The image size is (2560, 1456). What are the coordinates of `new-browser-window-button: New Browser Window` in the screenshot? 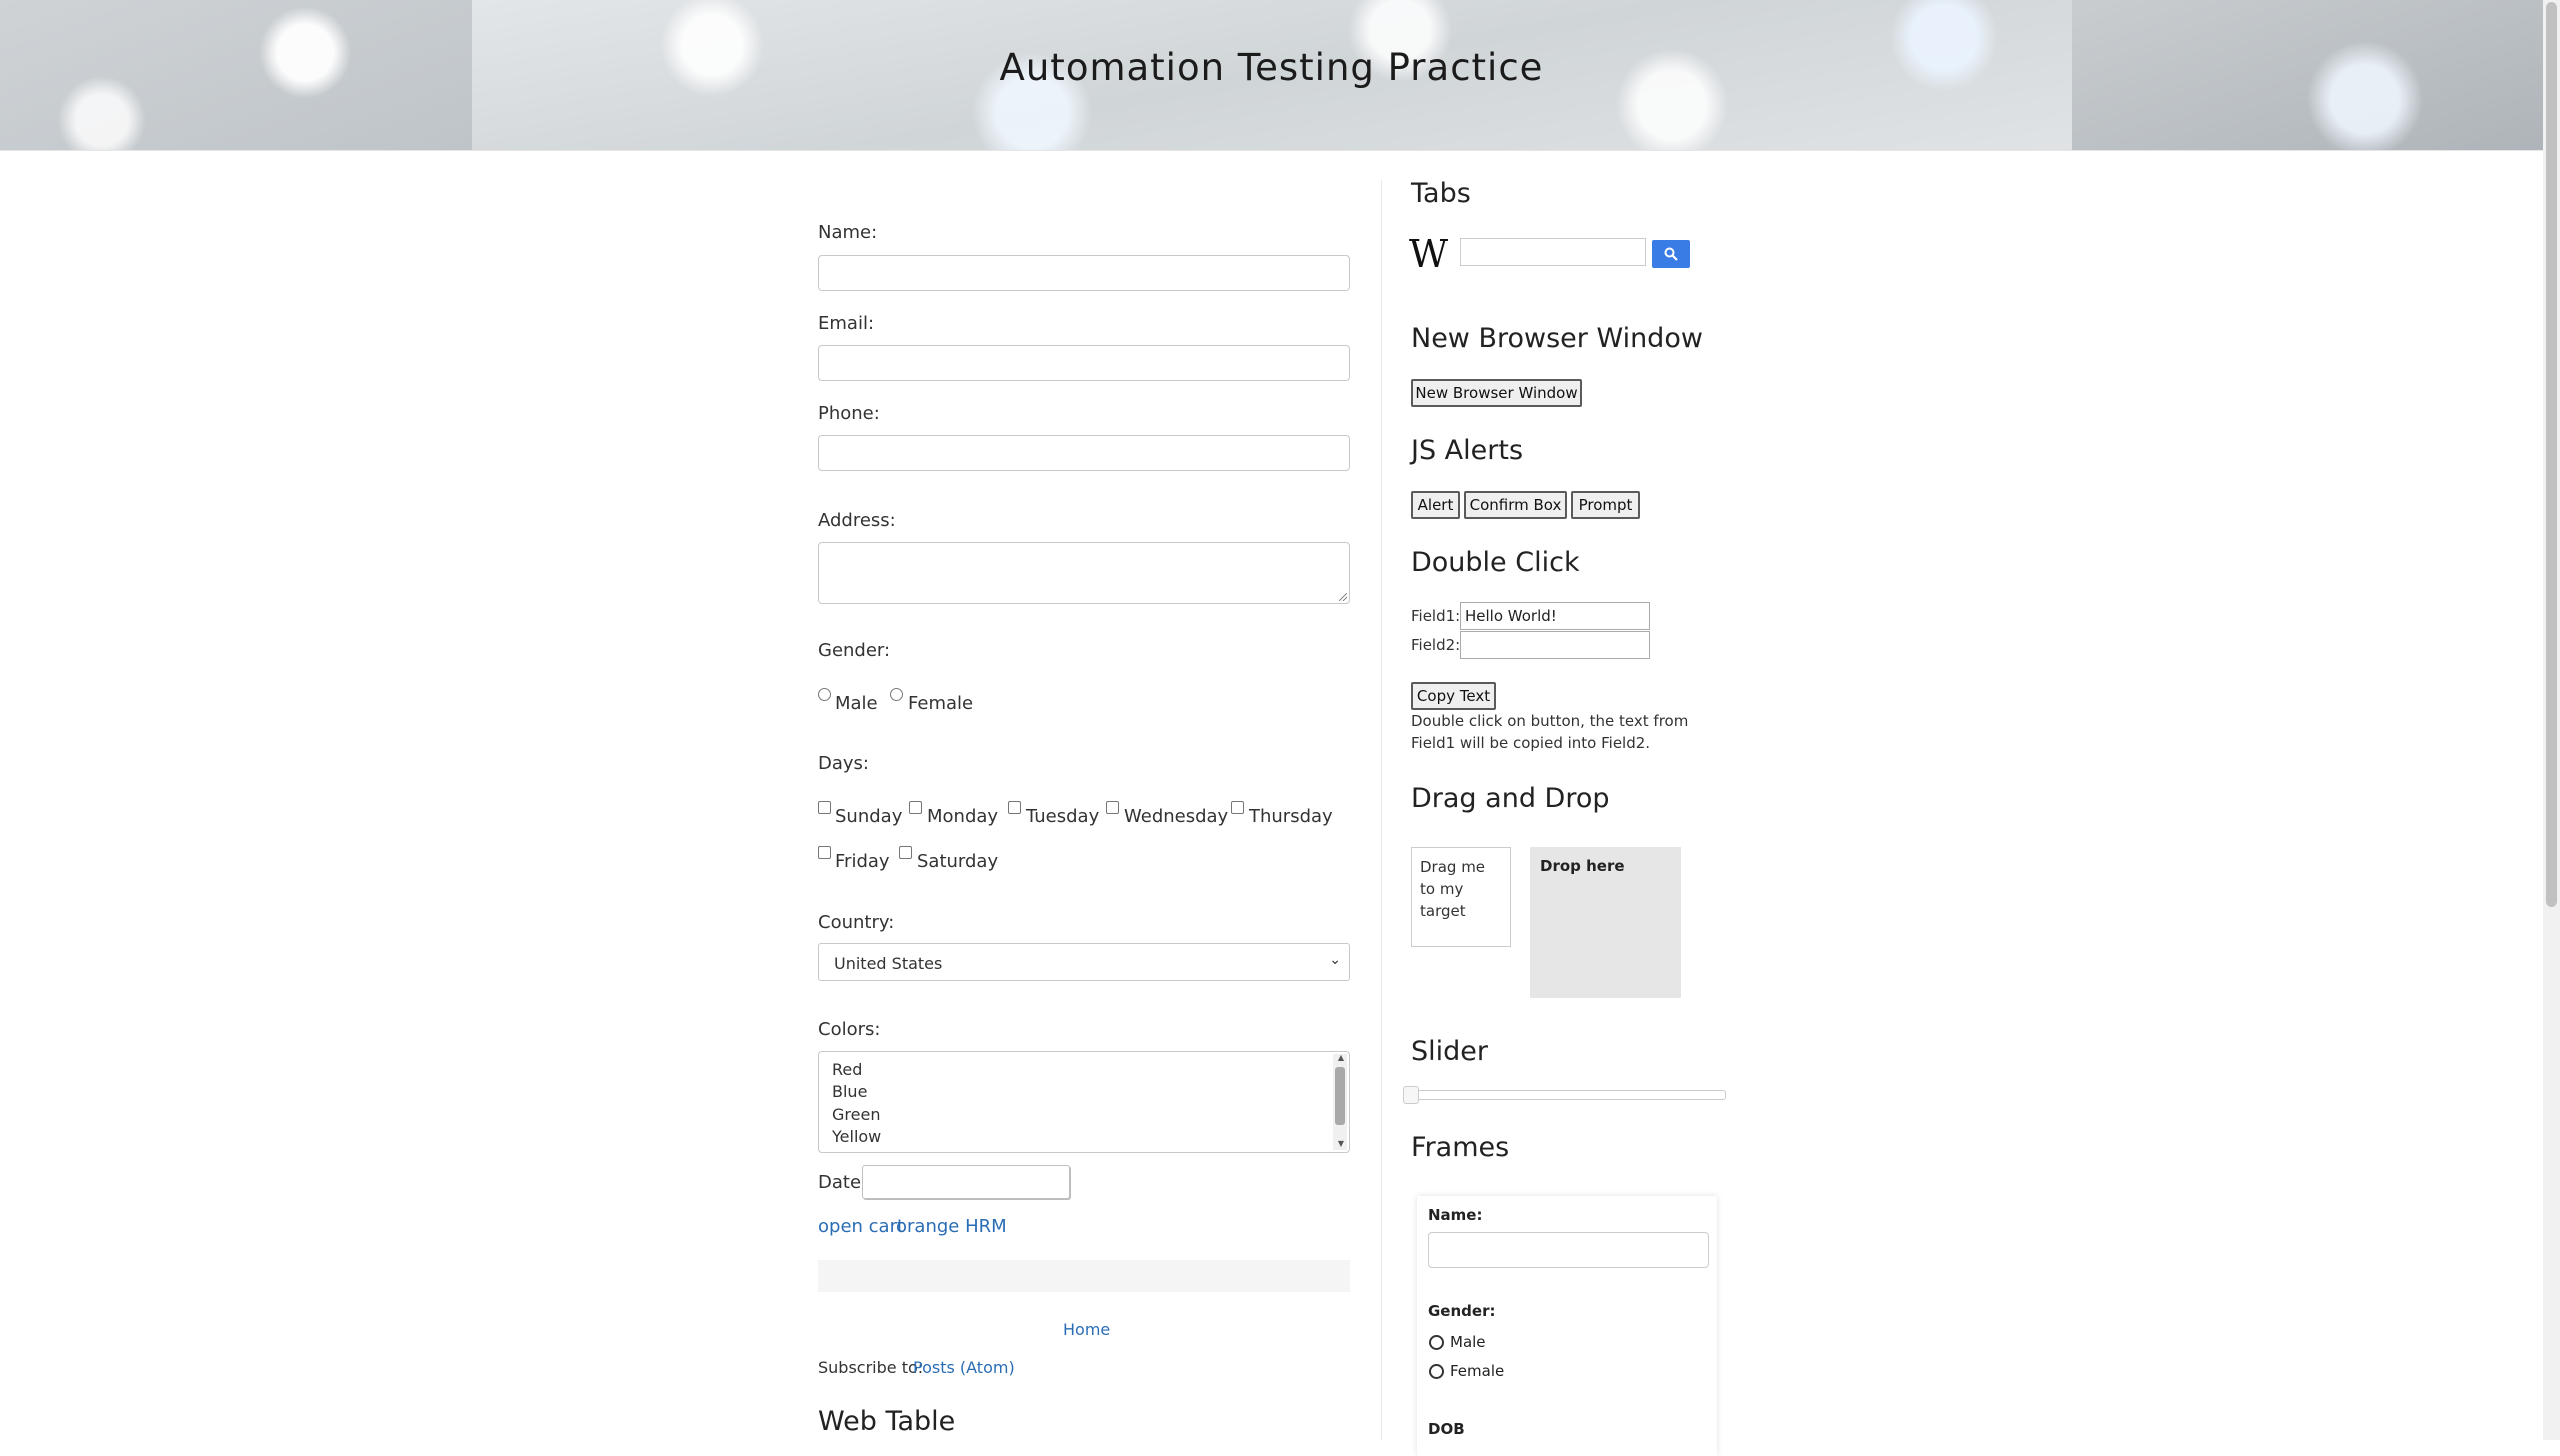 It's located at (1496, 393).